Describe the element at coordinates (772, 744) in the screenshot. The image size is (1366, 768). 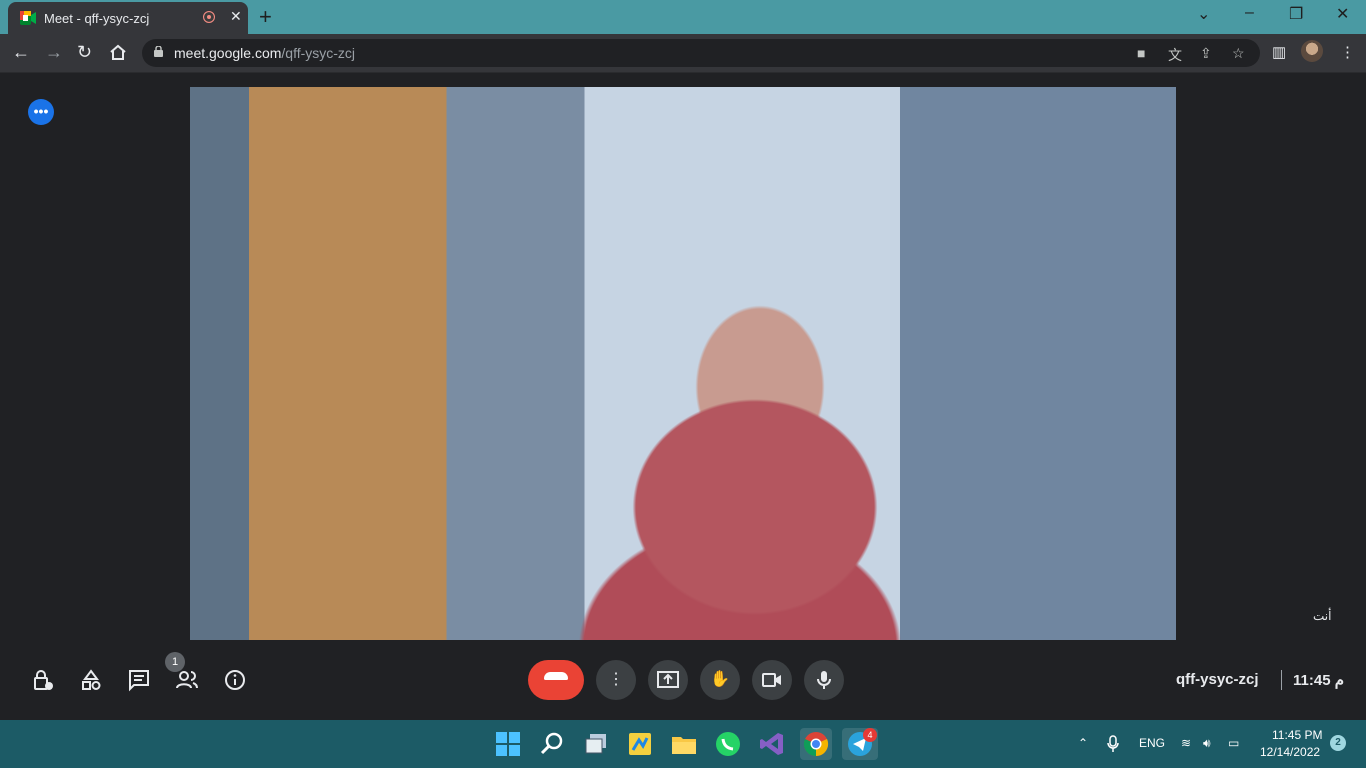
I see `visual-studio-icon` at that location.